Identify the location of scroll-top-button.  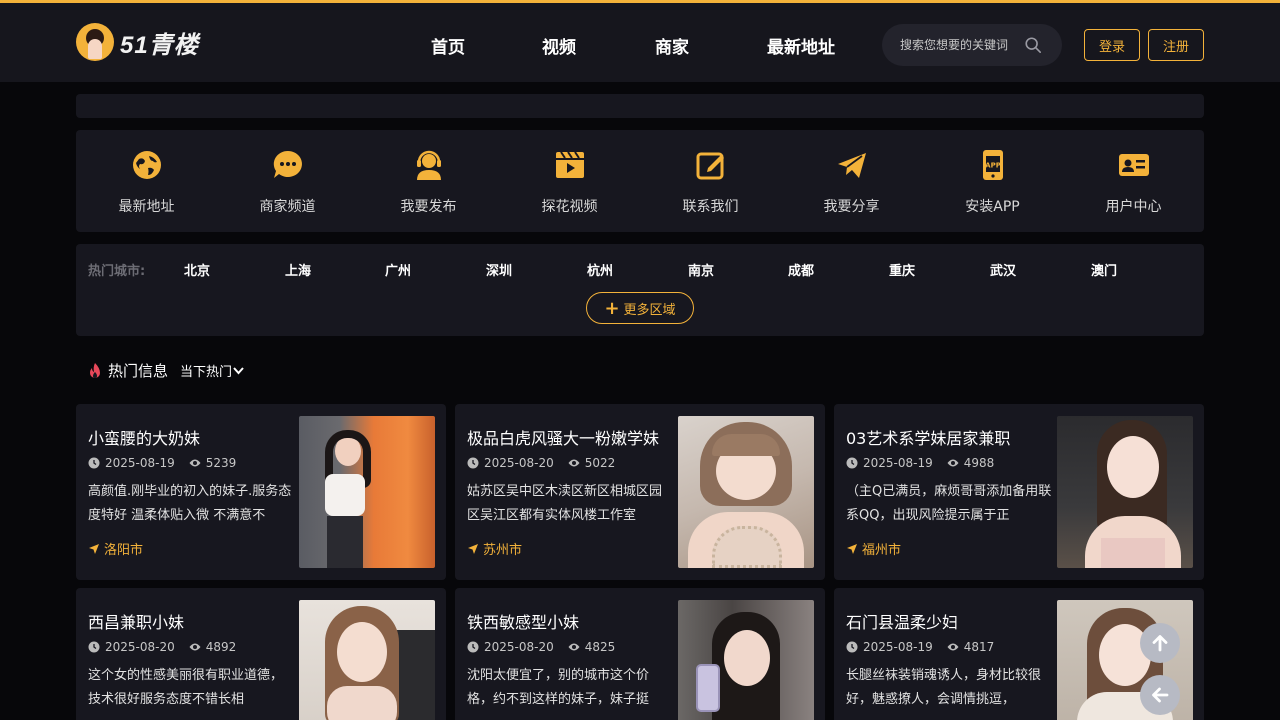
(1160, 643).